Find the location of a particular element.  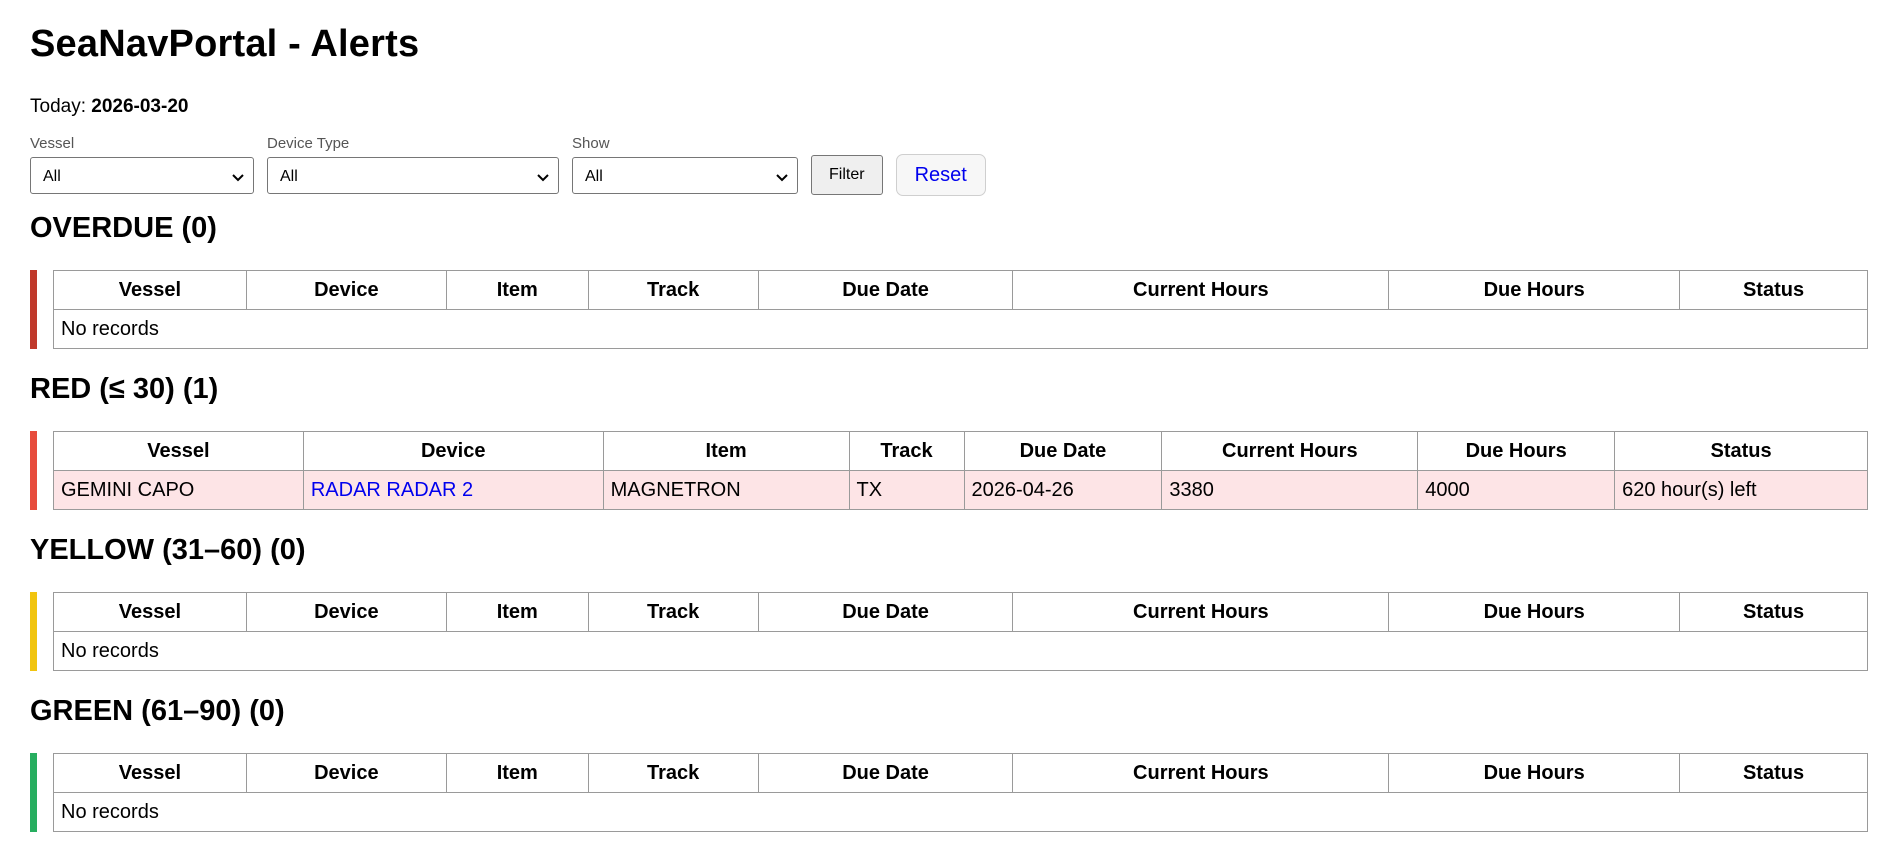

status-cell: 620 hour(s) left is located at coordinates (1741, 490).